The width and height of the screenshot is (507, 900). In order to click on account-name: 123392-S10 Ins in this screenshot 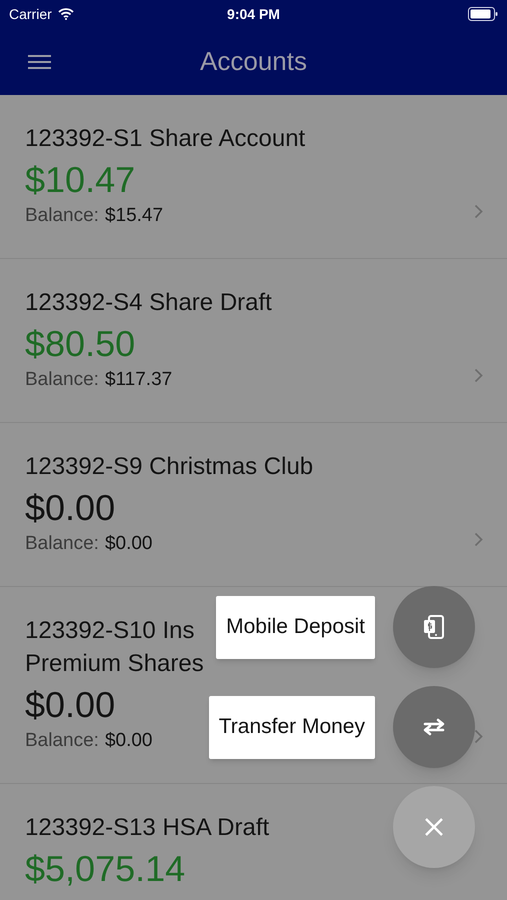, I will do `click(109, 631)`.